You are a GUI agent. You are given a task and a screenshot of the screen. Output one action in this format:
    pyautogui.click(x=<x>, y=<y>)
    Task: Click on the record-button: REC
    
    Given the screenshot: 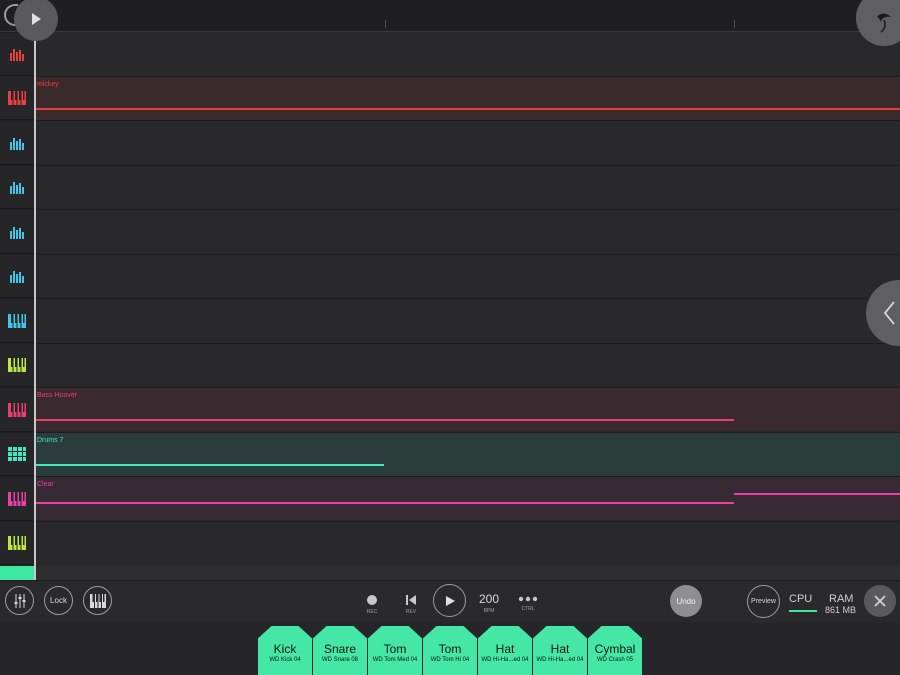 What is the action you would take?
    pyautogui.click(x=372, y=604)
    